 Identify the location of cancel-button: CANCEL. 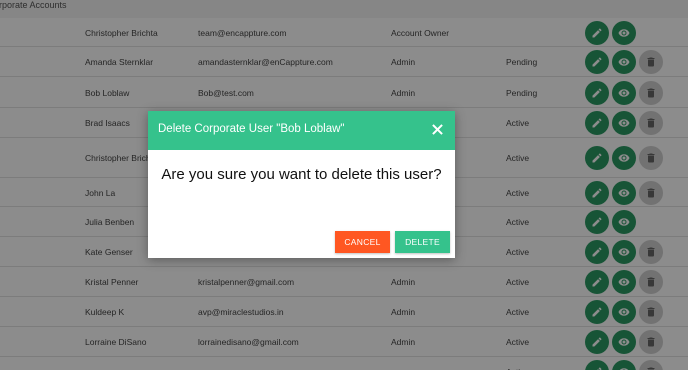
(362, 242).